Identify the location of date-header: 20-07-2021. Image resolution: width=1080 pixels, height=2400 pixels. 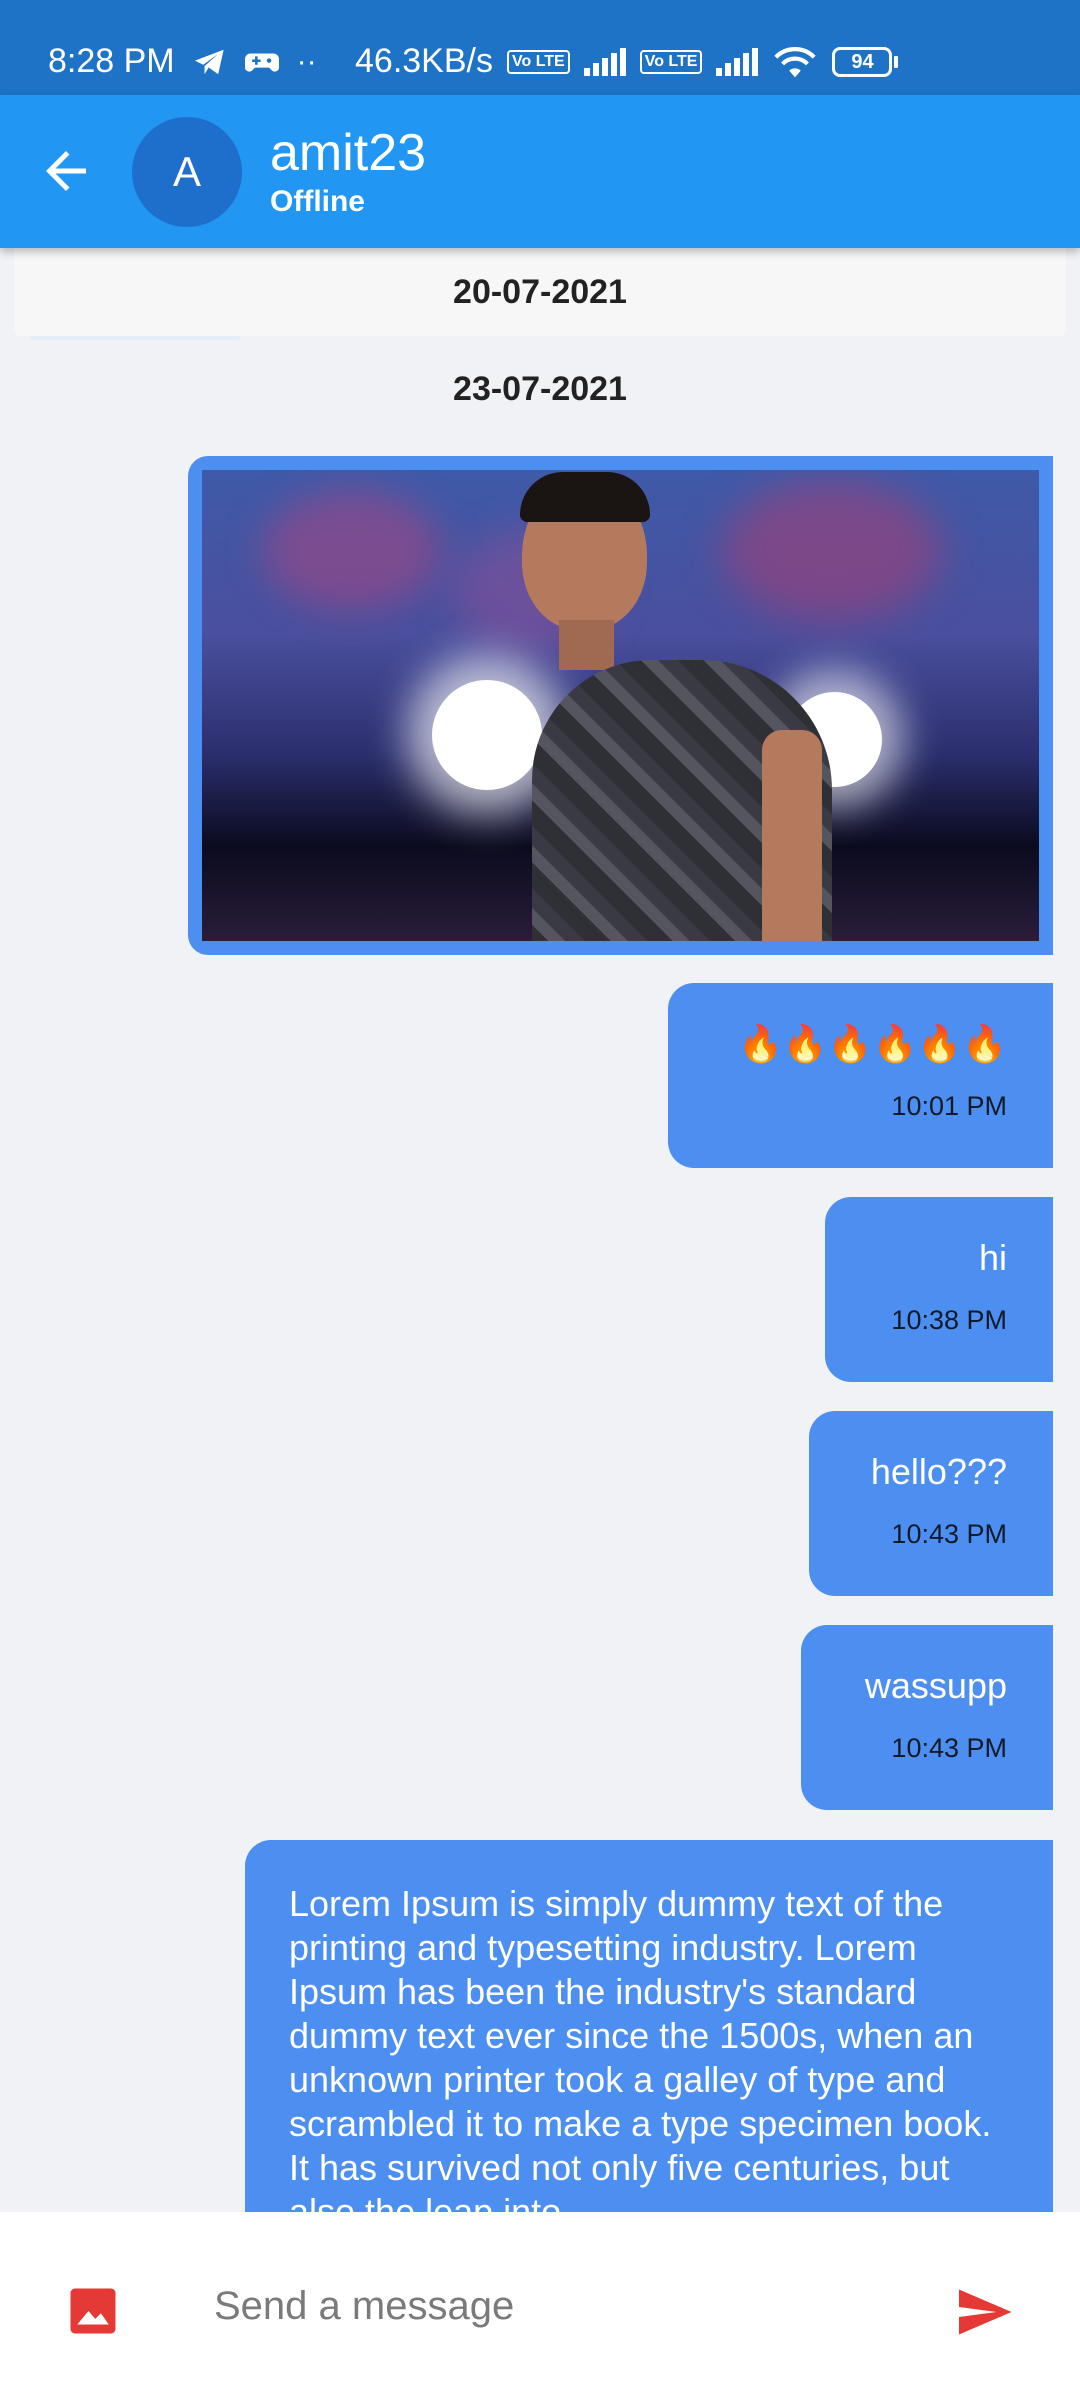
(540, 294).